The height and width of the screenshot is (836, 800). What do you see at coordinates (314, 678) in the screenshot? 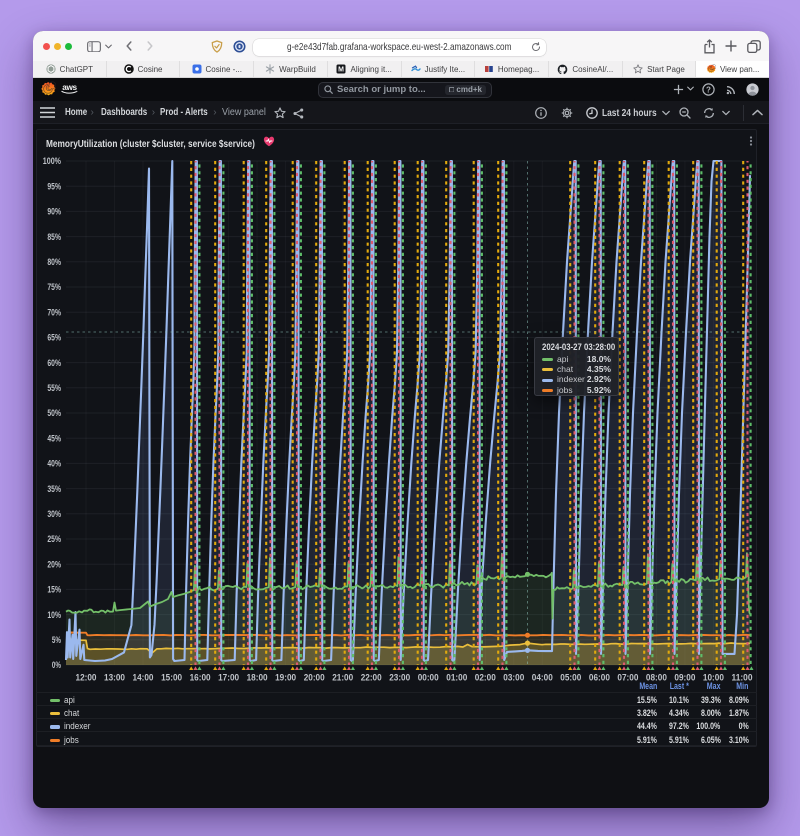
I see `svg-text: 20:00` at bounding box center [314, 678].